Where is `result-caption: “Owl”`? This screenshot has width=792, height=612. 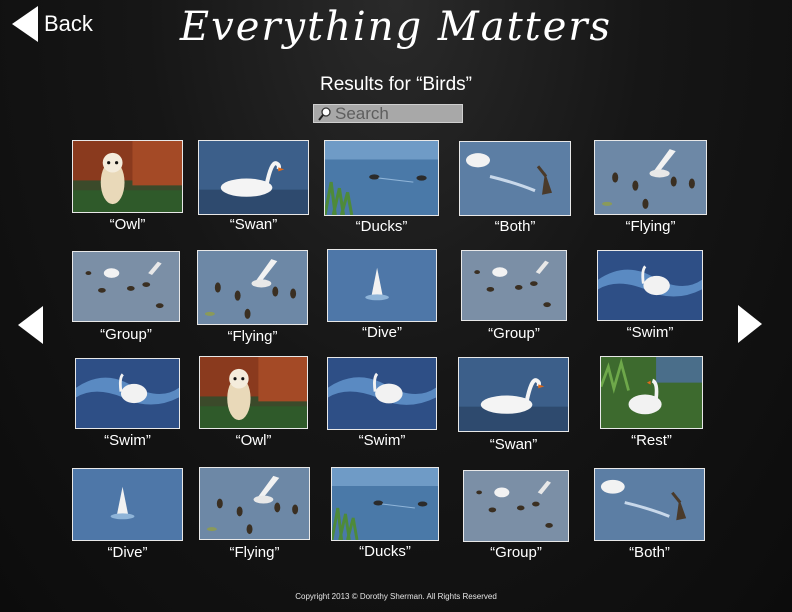
result-caption: “Owl” is located at coordinates (253, 440).